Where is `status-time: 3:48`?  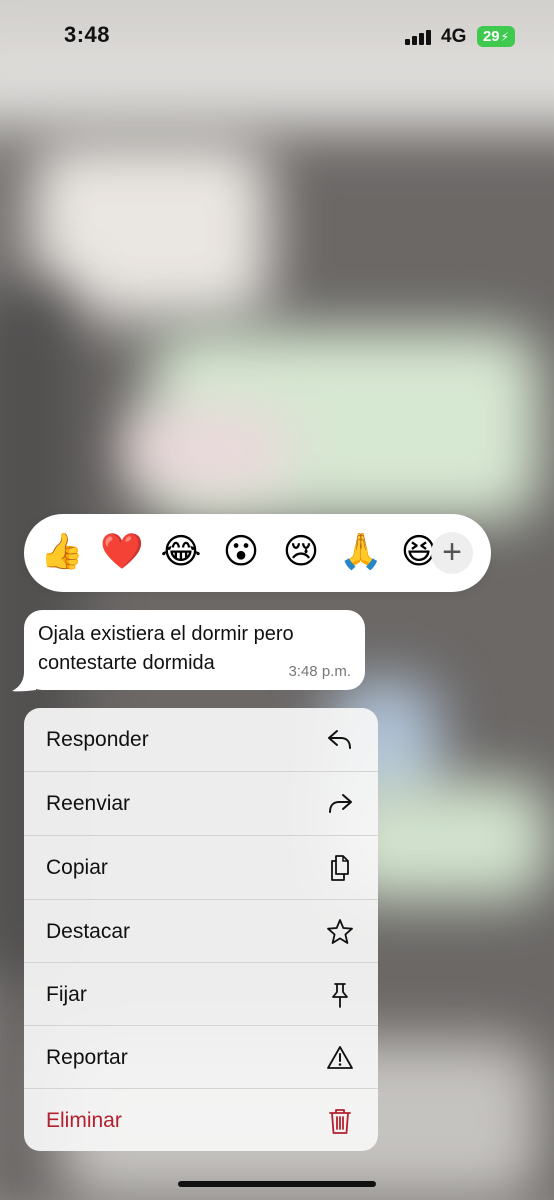
status-time: 3:48 is located at coordinates (87, 34).